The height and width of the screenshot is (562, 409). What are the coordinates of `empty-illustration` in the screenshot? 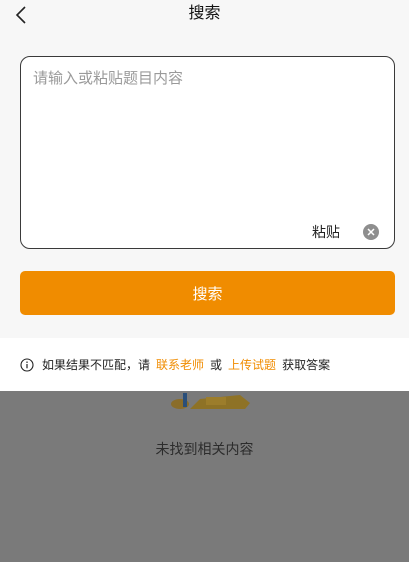 It's located at (210, 401).